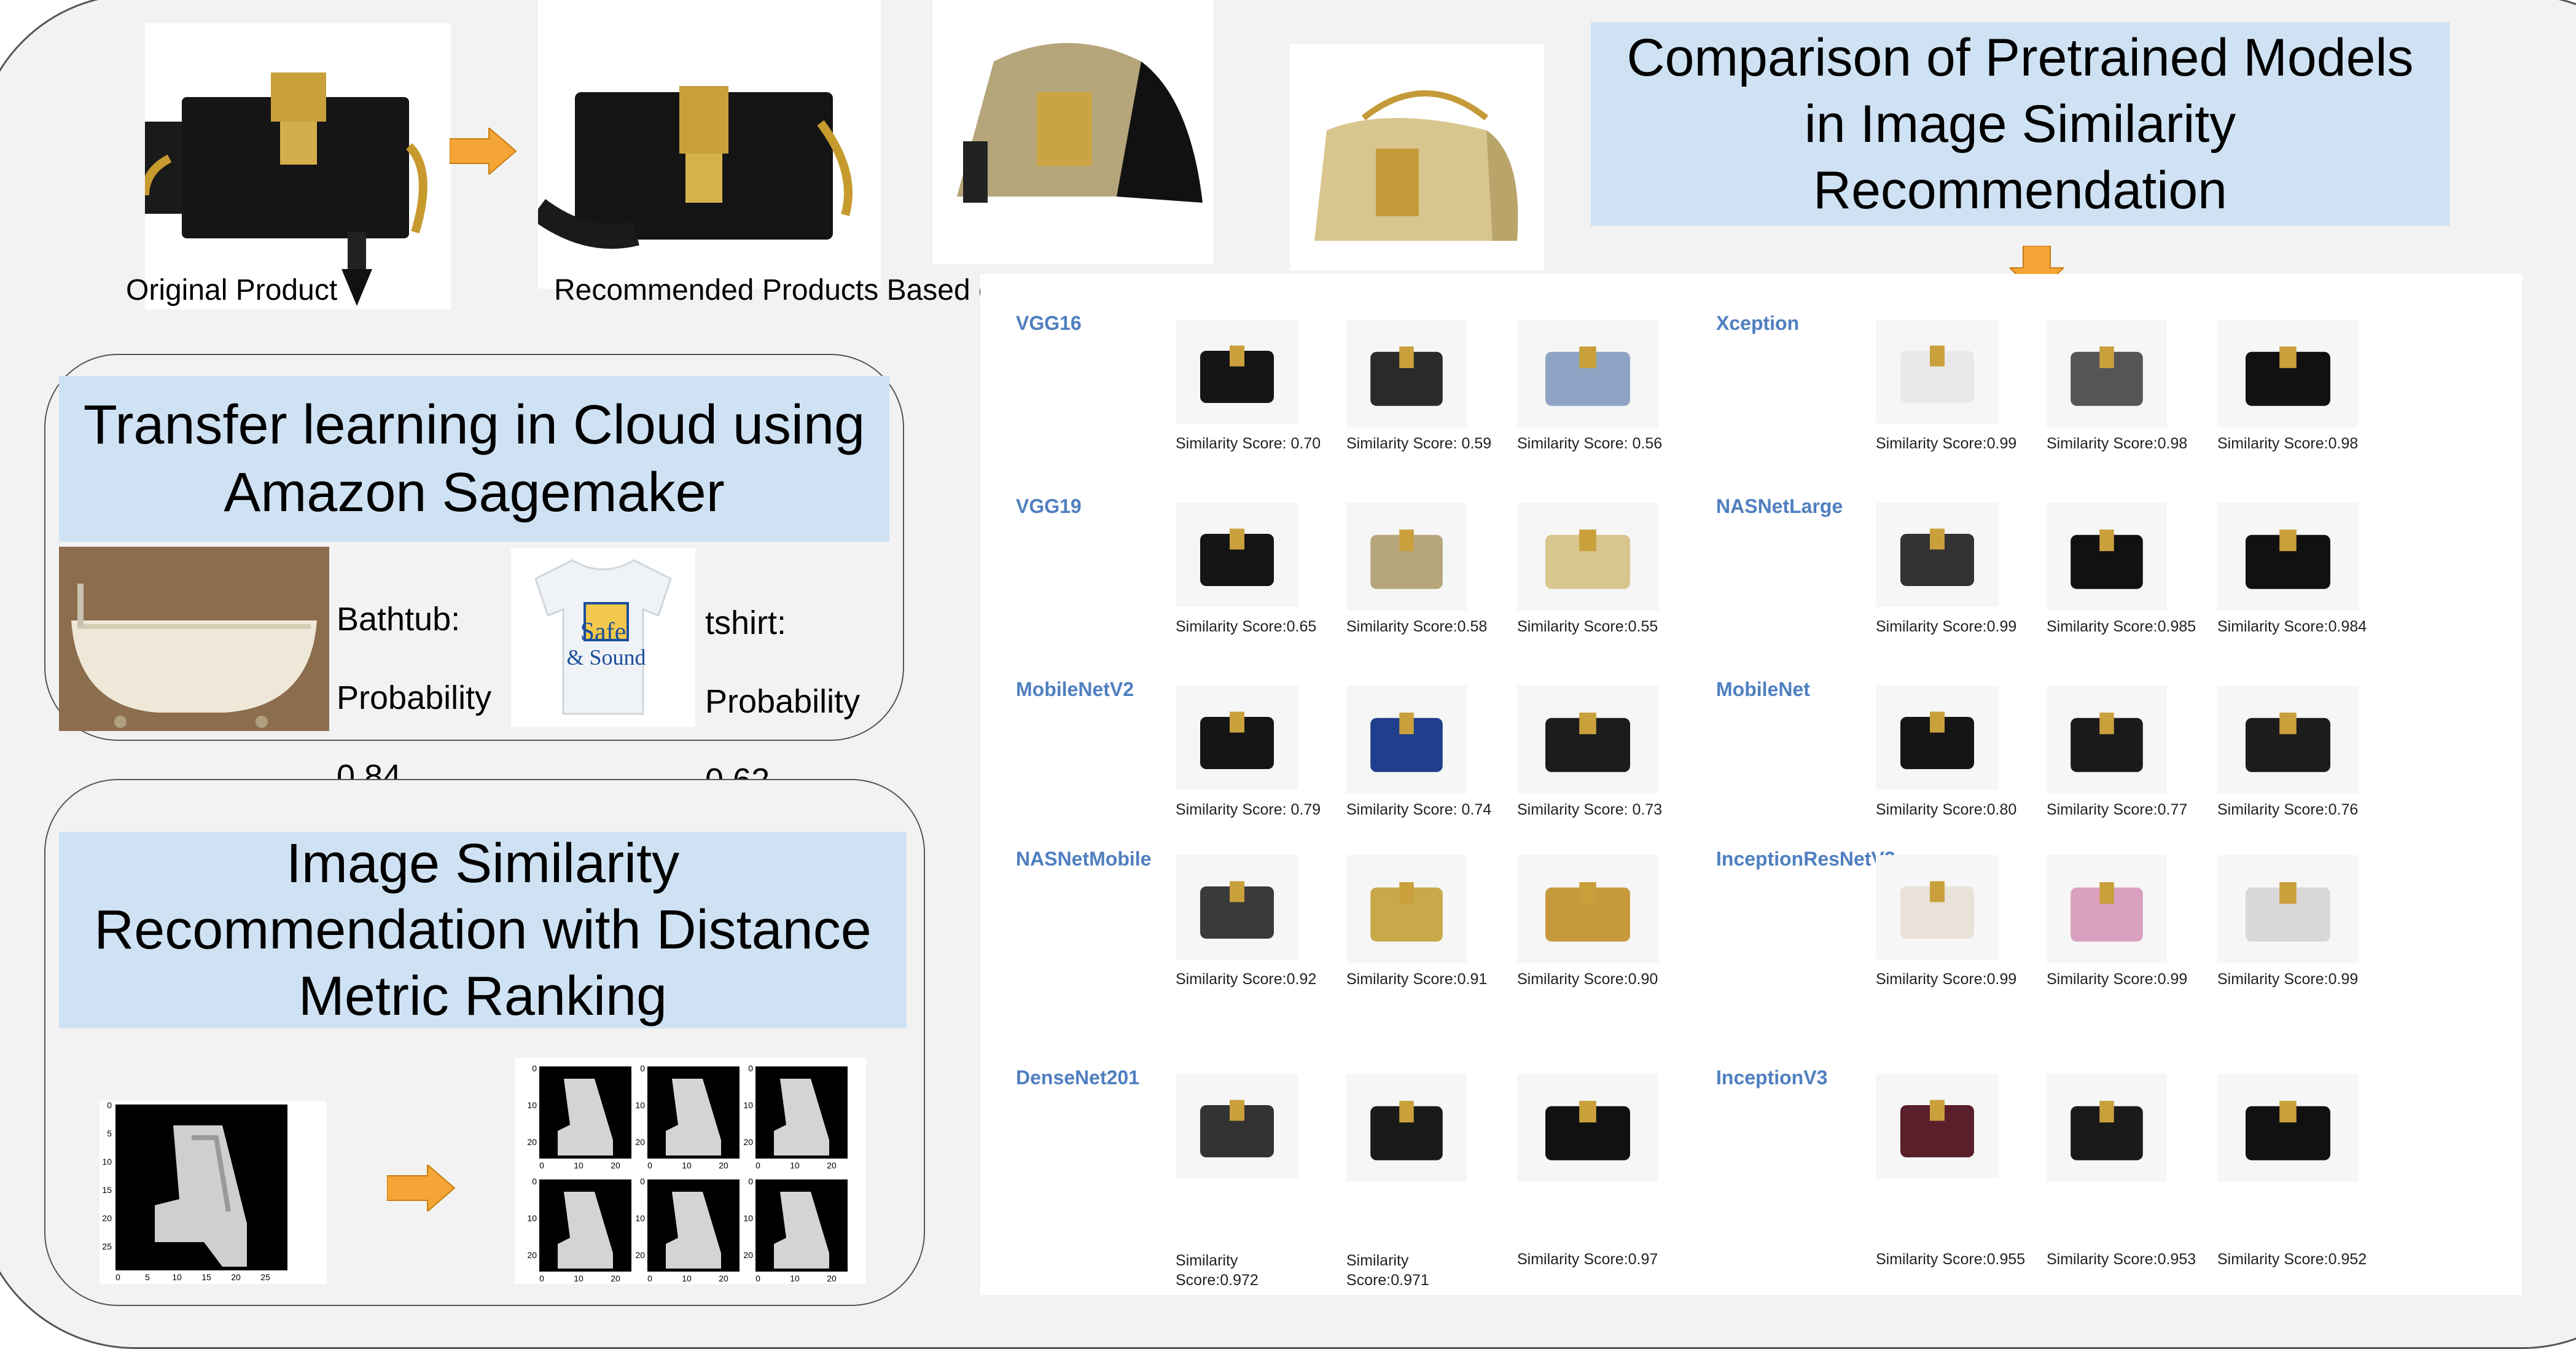 This screenshot has width=2576, height=1349. Describe the element at coordinates (107, 1246) in the screenshot. I see `y-tick: 25` at that location.